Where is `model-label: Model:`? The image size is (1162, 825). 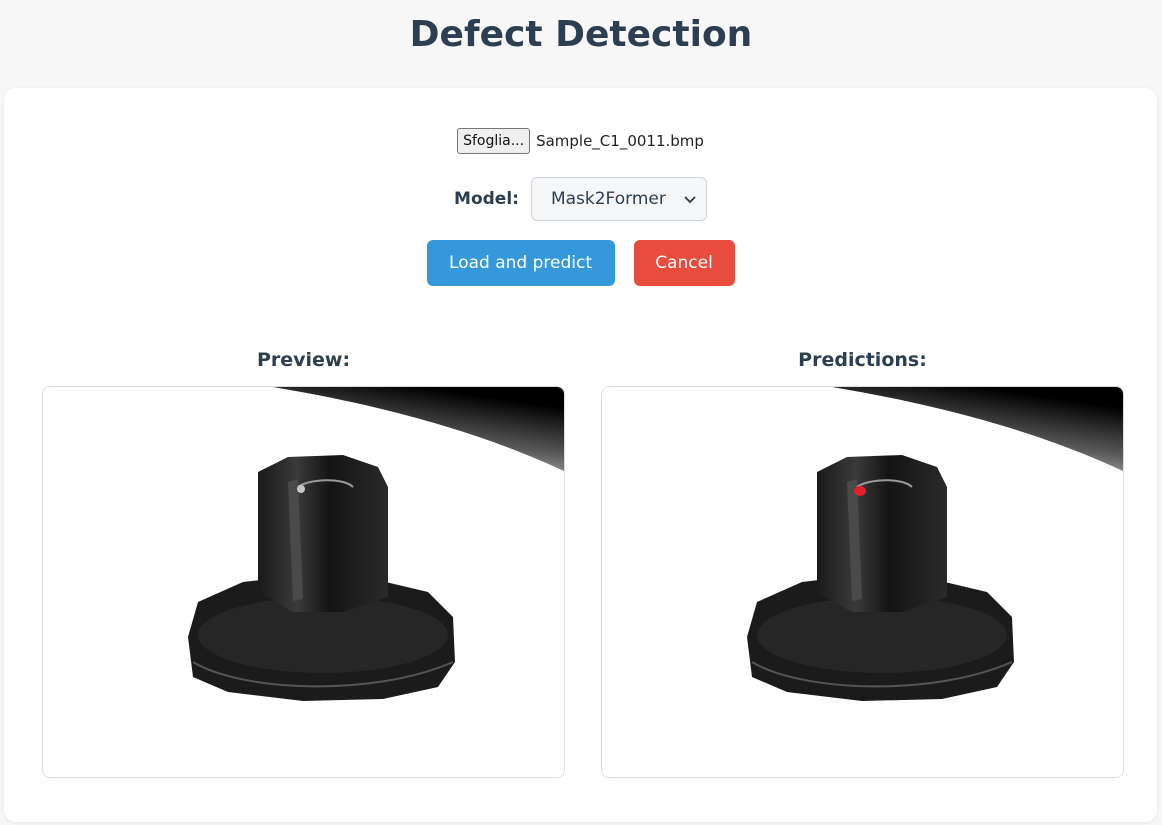
model-label: Model: is located at coordinates (486, 199).